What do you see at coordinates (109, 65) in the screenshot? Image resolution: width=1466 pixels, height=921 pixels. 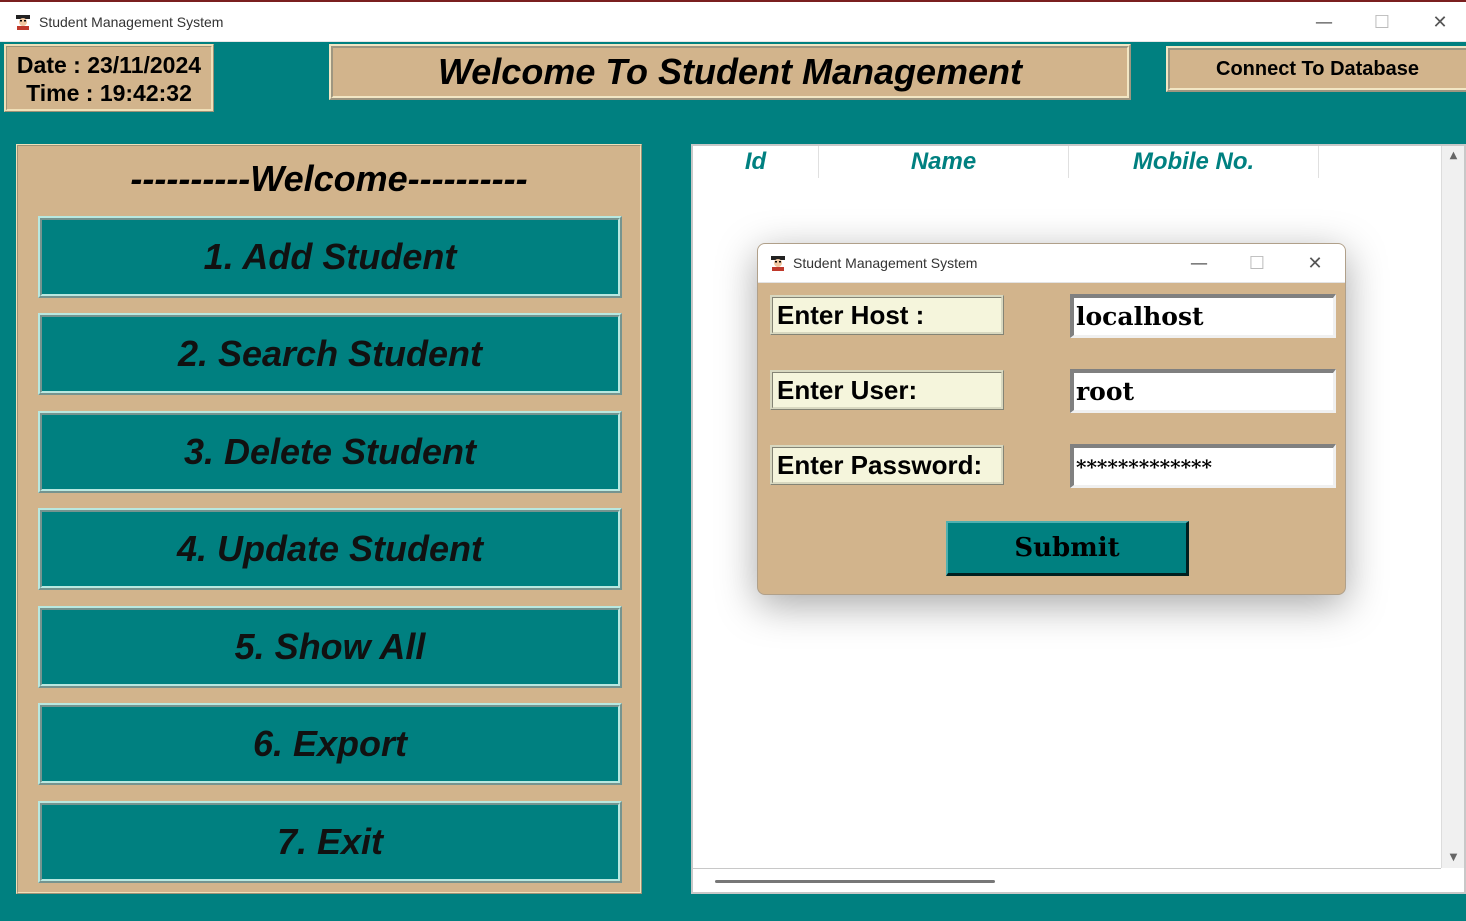 I see `date-label: Date : 23/11/2024` at bounding box center [109, 65].